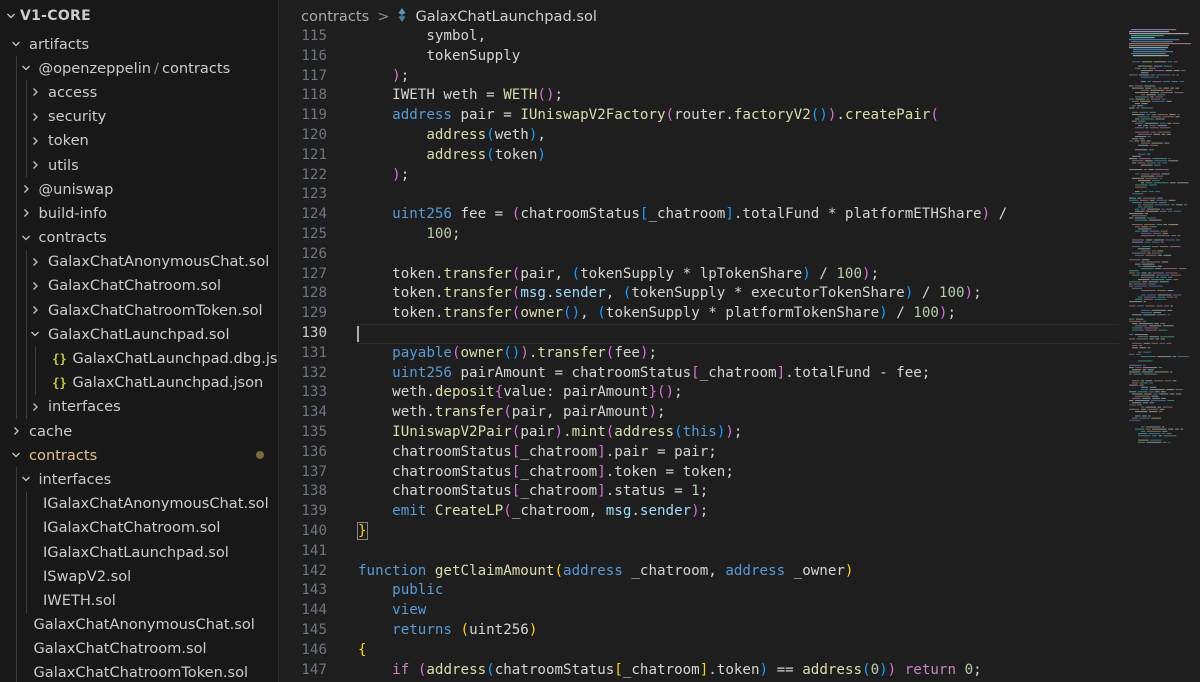 This screenshot has height=682, width=1200. I want to click on tree-file-item: GalaxChatChatroomToken.sol, so click(139, 671).